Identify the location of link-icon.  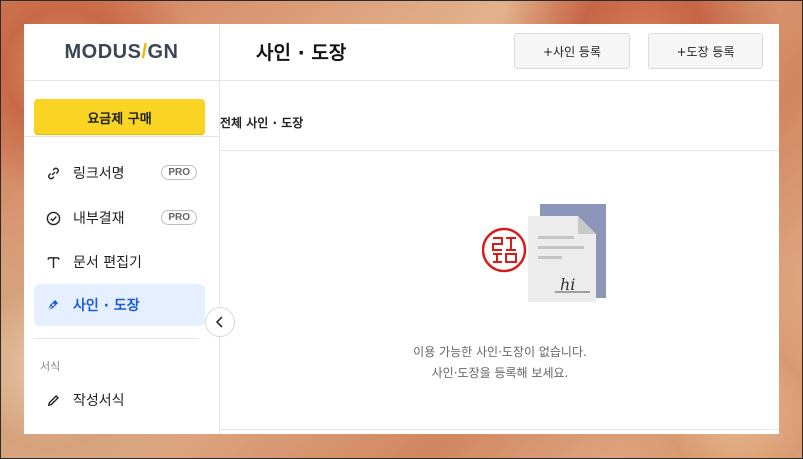
(53, 173).